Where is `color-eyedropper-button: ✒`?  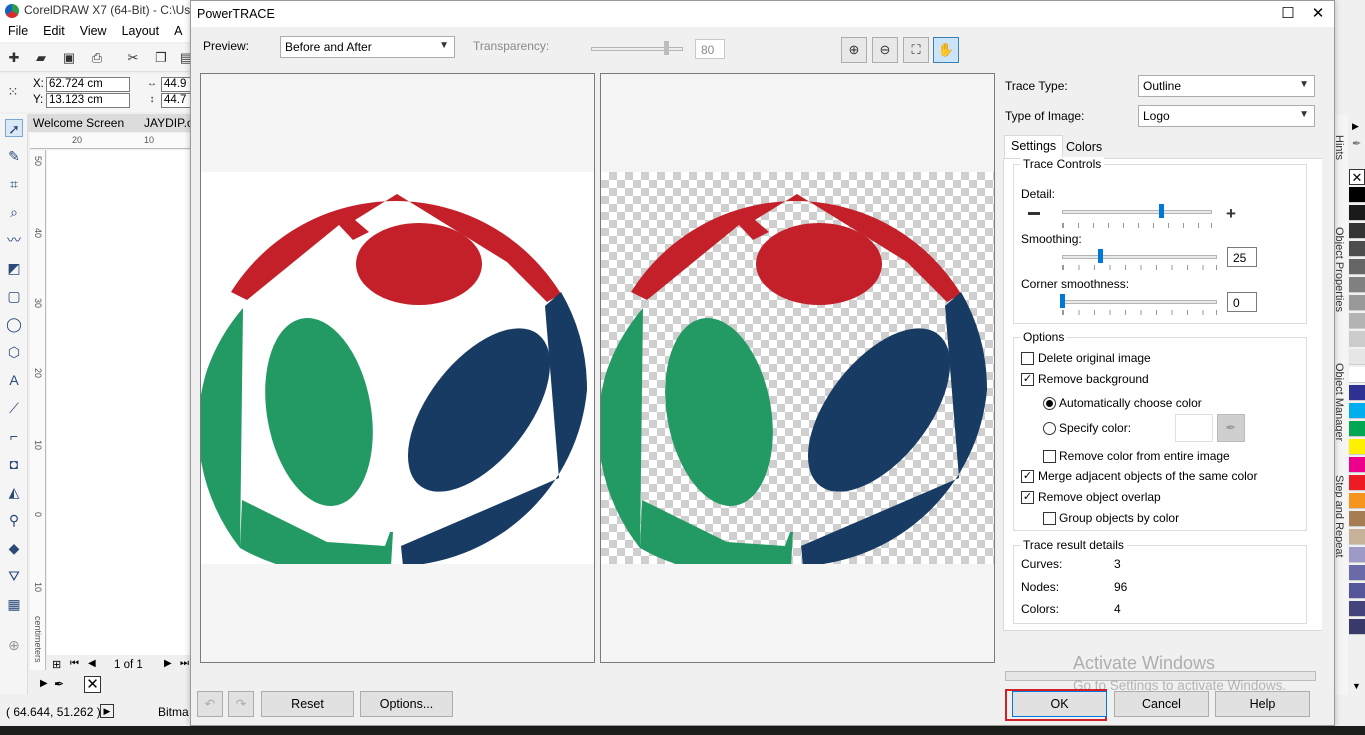 color-eyedropper-button: ✒ is located at coordinates (1231, 428).